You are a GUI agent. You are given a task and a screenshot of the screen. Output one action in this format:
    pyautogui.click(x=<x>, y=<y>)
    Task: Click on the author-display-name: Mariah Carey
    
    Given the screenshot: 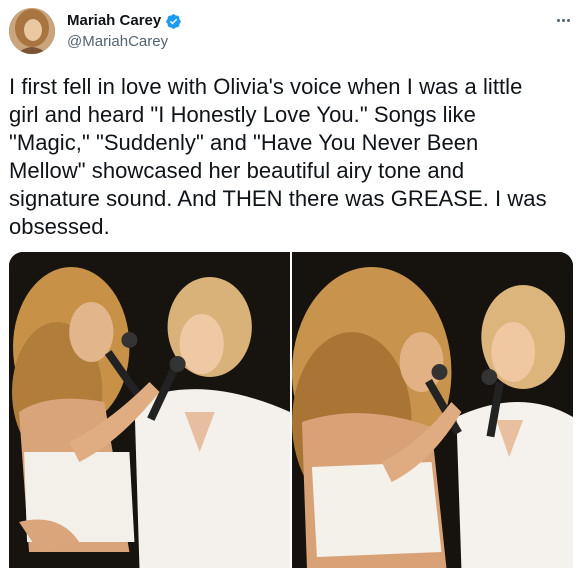 What is the action you would take?
    pyautogui.click(x=114, y=21)
    